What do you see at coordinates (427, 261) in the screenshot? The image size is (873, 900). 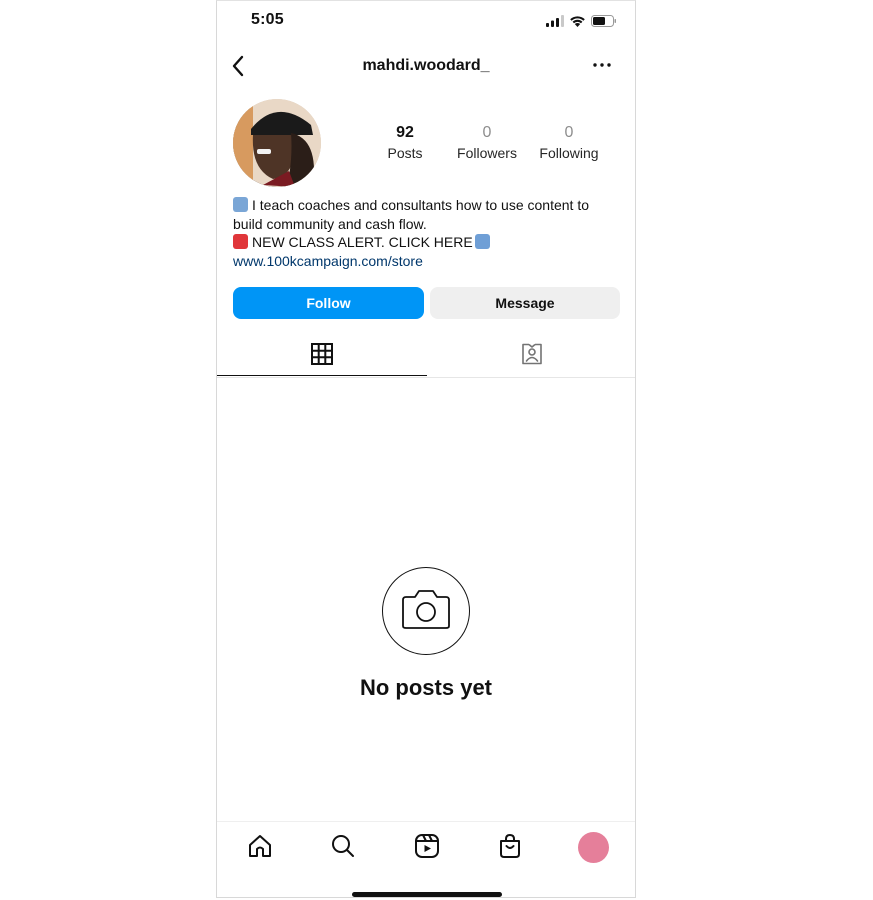 I see `bio-website-link: www.100kcampaign.com/store` at bounding box center [427, 261].